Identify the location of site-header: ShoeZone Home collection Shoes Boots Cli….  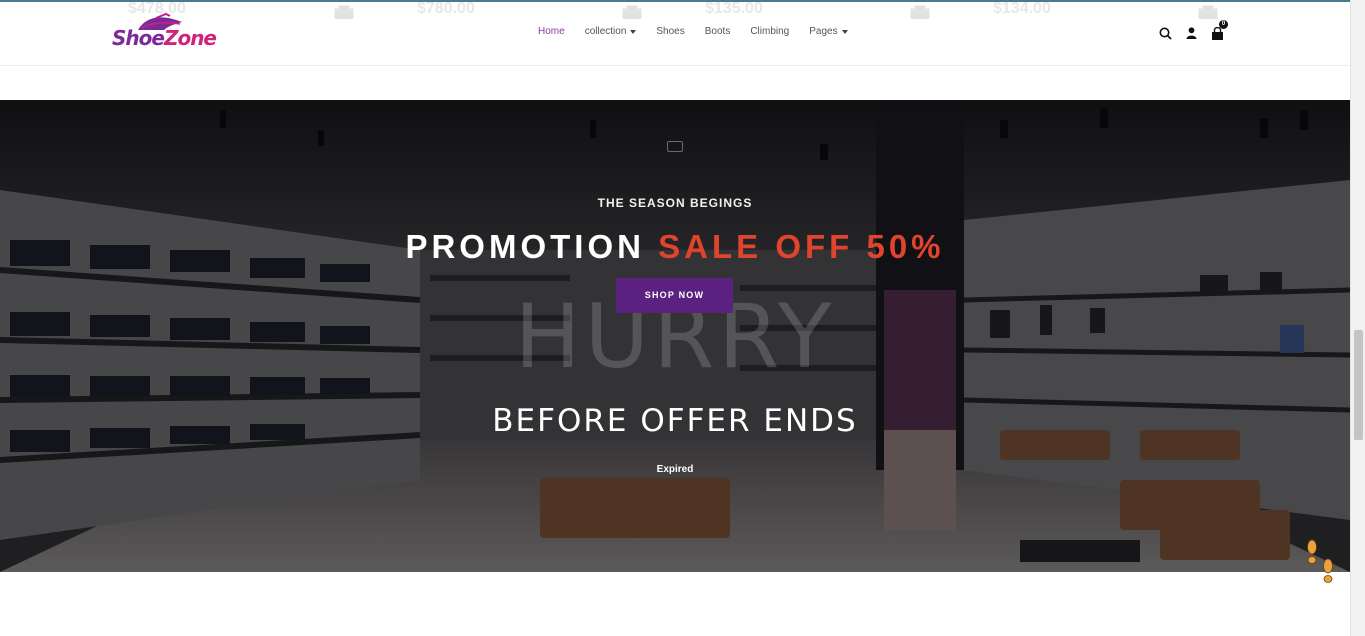
(675, 34).